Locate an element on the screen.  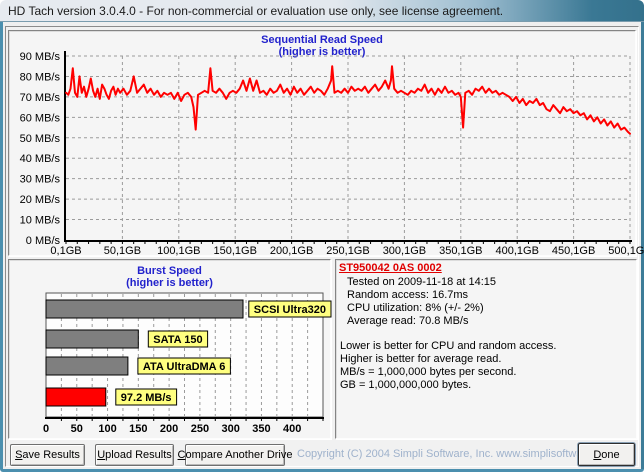
x-axis-tick-label: 100,1GB is located at coordinates (178, 251).